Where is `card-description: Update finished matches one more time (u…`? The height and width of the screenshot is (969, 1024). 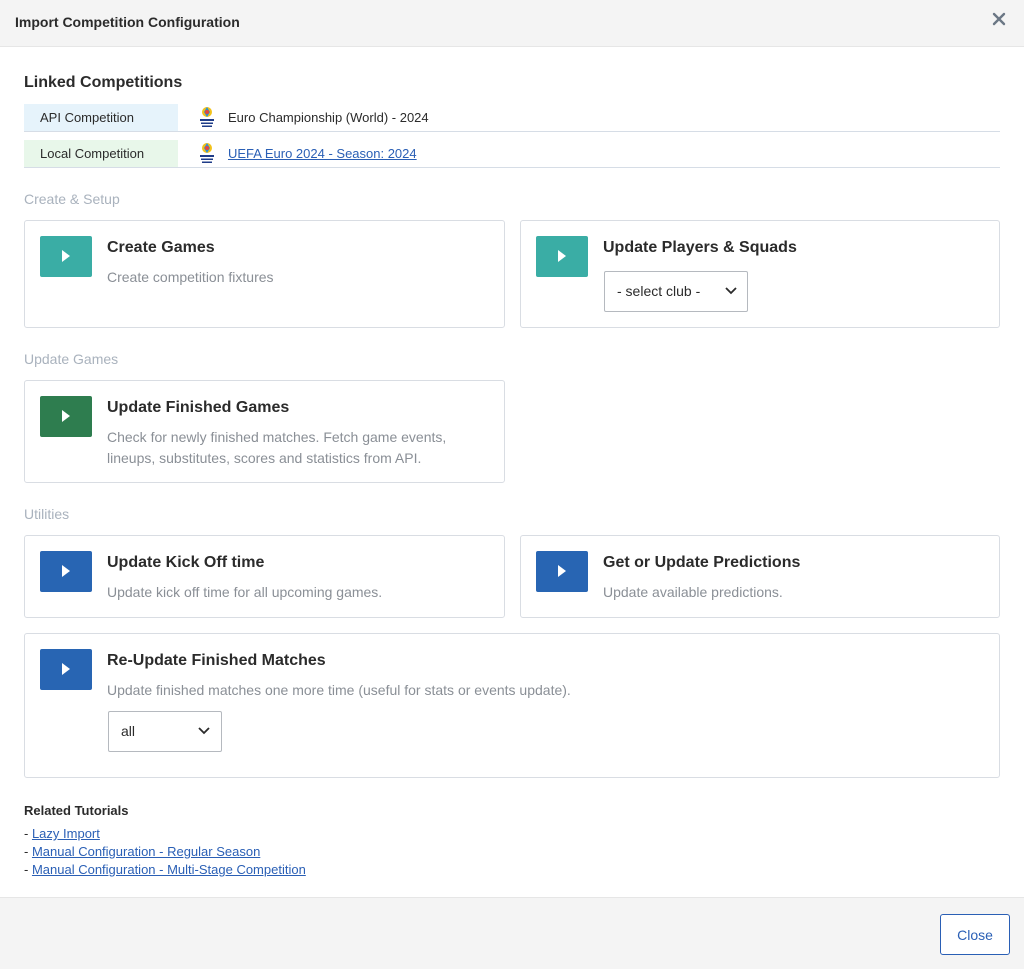
card-description: Update finished matches one more time (u… is located at coordinates (339, 690).